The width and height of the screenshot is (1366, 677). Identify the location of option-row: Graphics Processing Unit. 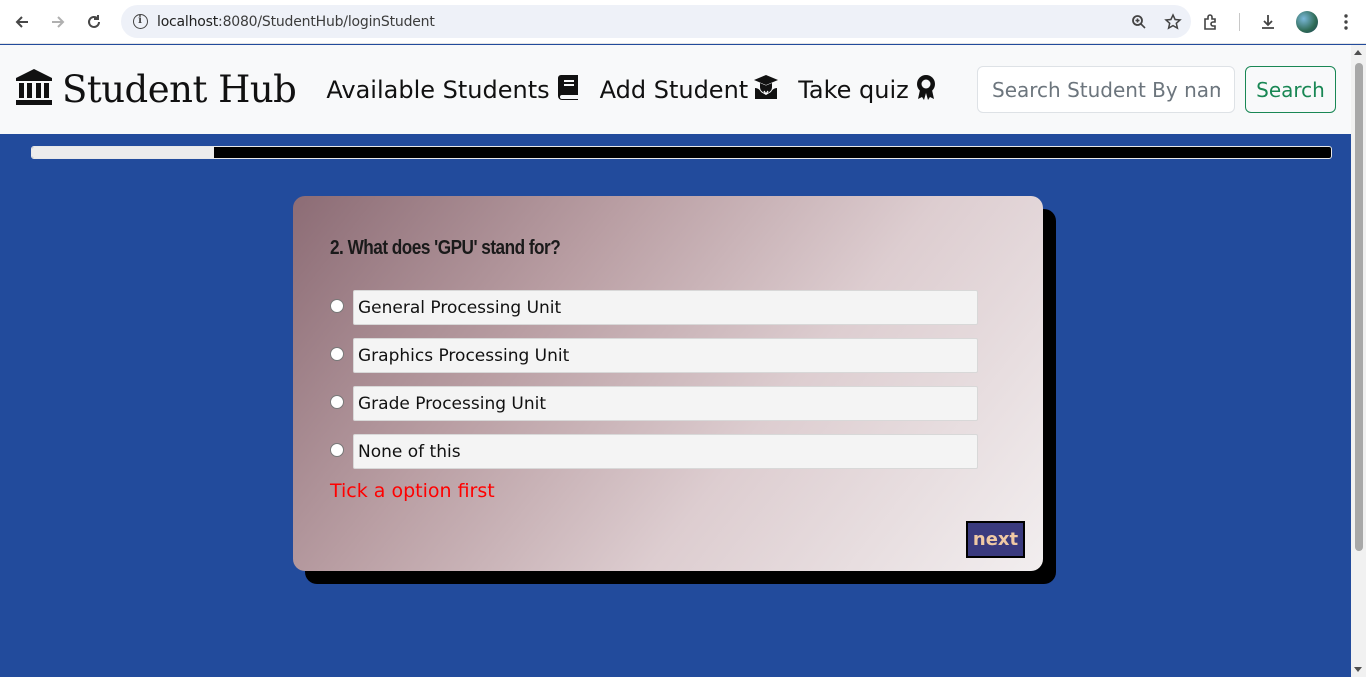
(654, 355).